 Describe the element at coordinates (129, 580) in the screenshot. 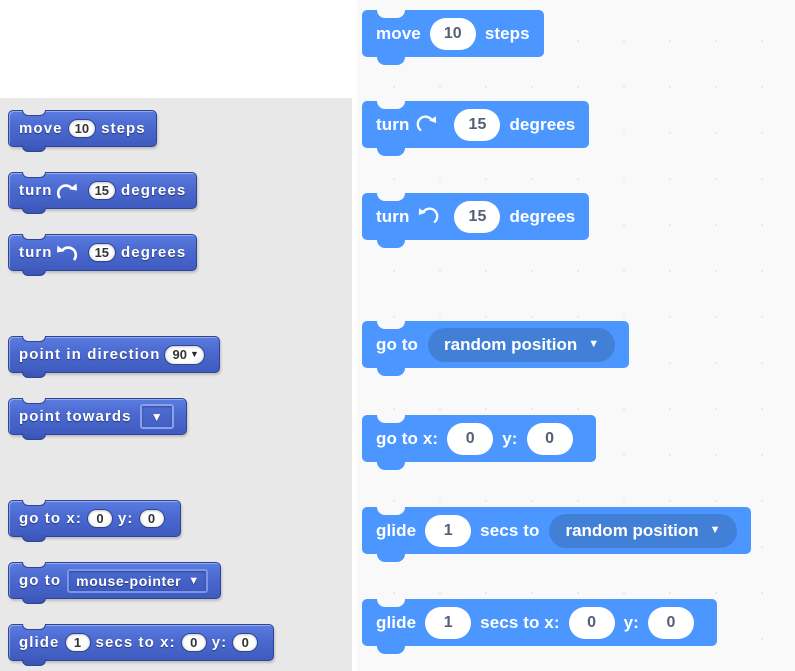

I see `target-value: mouse-pointer` at that location.